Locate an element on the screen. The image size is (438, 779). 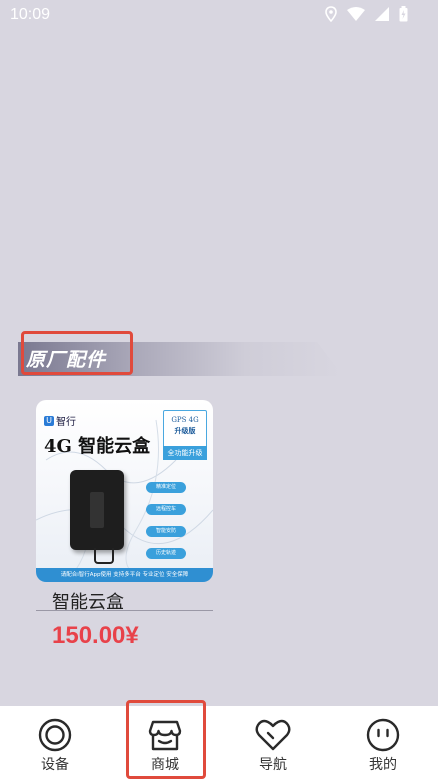
feature-list: 精准定位 远程控车 智能安防 历史轨迹 is located at coordinates (166, 520).